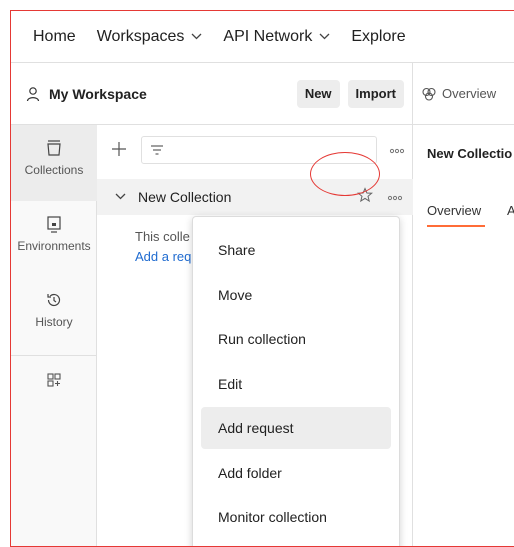 The width and height of the screenshot is (514, 547). I want to click on sidebar-item-history: History, so click(54, 315).